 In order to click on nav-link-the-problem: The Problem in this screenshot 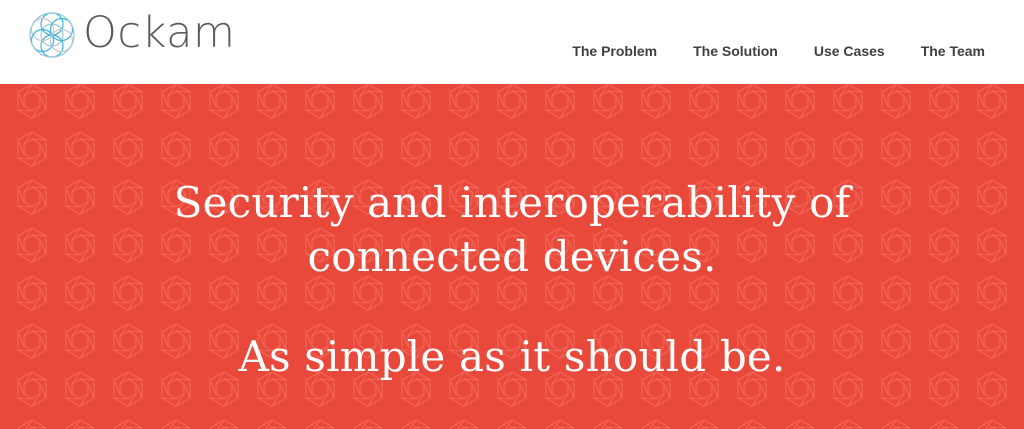, I will do `click(614, 51)`.